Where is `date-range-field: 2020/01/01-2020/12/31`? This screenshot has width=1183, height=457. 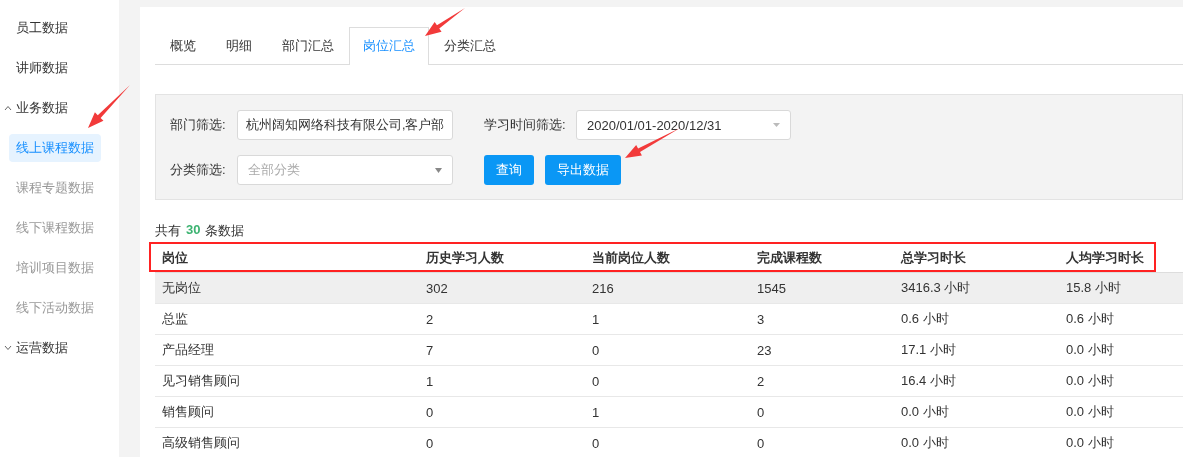
date-range-field: 2020/01/01-2020/12/31 is located at coordinates (683, 125).